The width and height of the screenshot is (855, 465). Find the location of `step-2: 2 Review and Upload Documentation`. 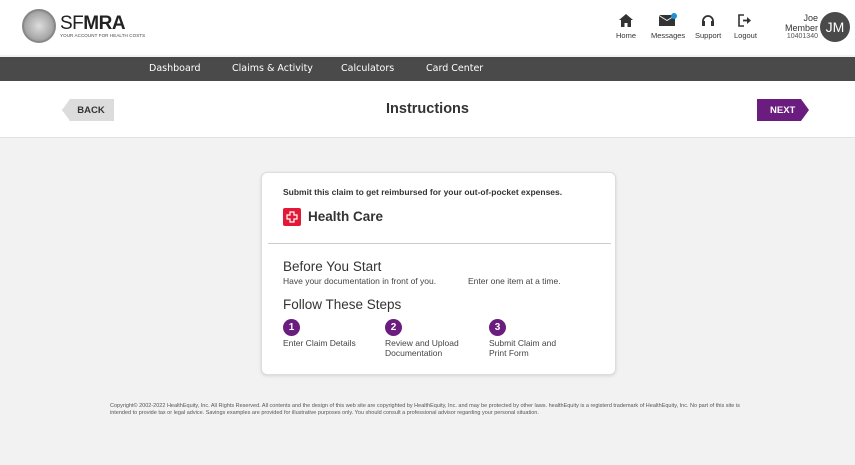

step-2: 2 Review and Upload Documentation is located at coordinates (422, 338).